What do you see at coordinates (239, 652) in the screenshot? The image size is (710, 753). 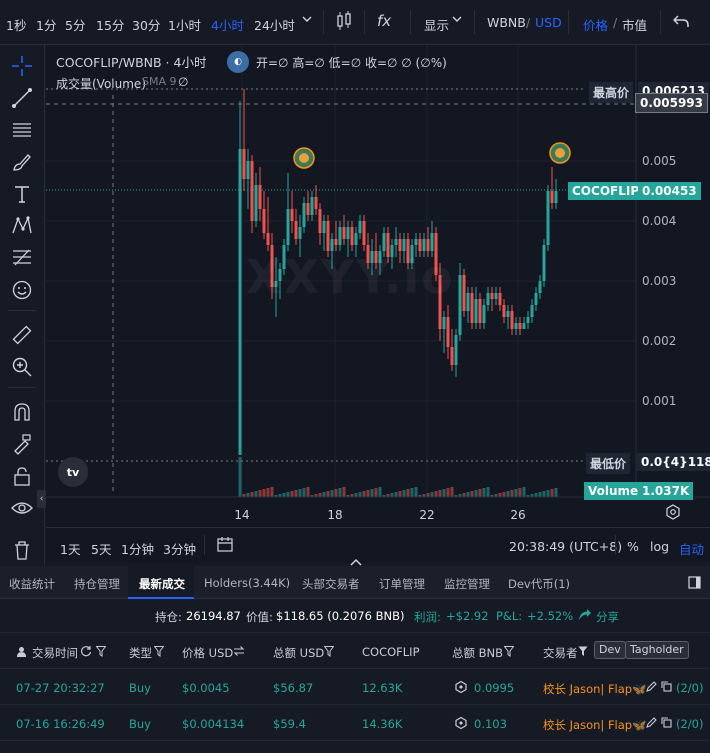 I see `swap-icon` at bounding box center [239, 652].